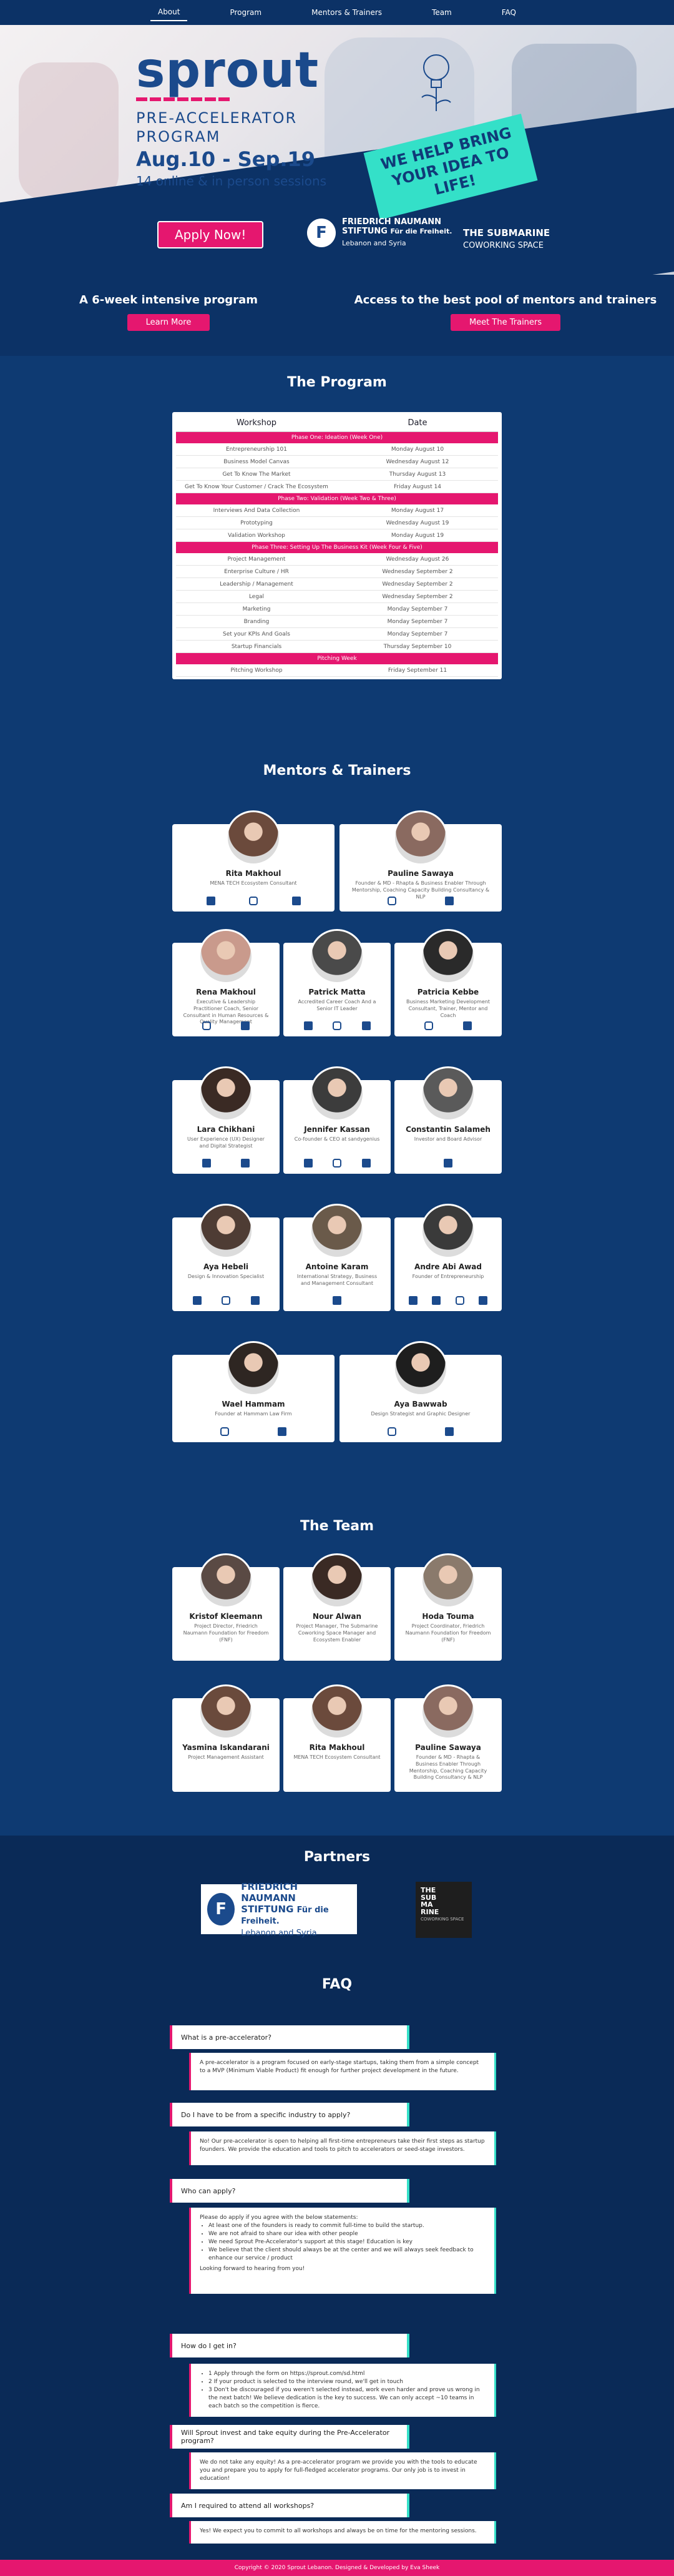 The image size is (674, 2576). Describe the element at coordinates (337, 1526) in the screenshot. I see `team-title: The Team` at that location.